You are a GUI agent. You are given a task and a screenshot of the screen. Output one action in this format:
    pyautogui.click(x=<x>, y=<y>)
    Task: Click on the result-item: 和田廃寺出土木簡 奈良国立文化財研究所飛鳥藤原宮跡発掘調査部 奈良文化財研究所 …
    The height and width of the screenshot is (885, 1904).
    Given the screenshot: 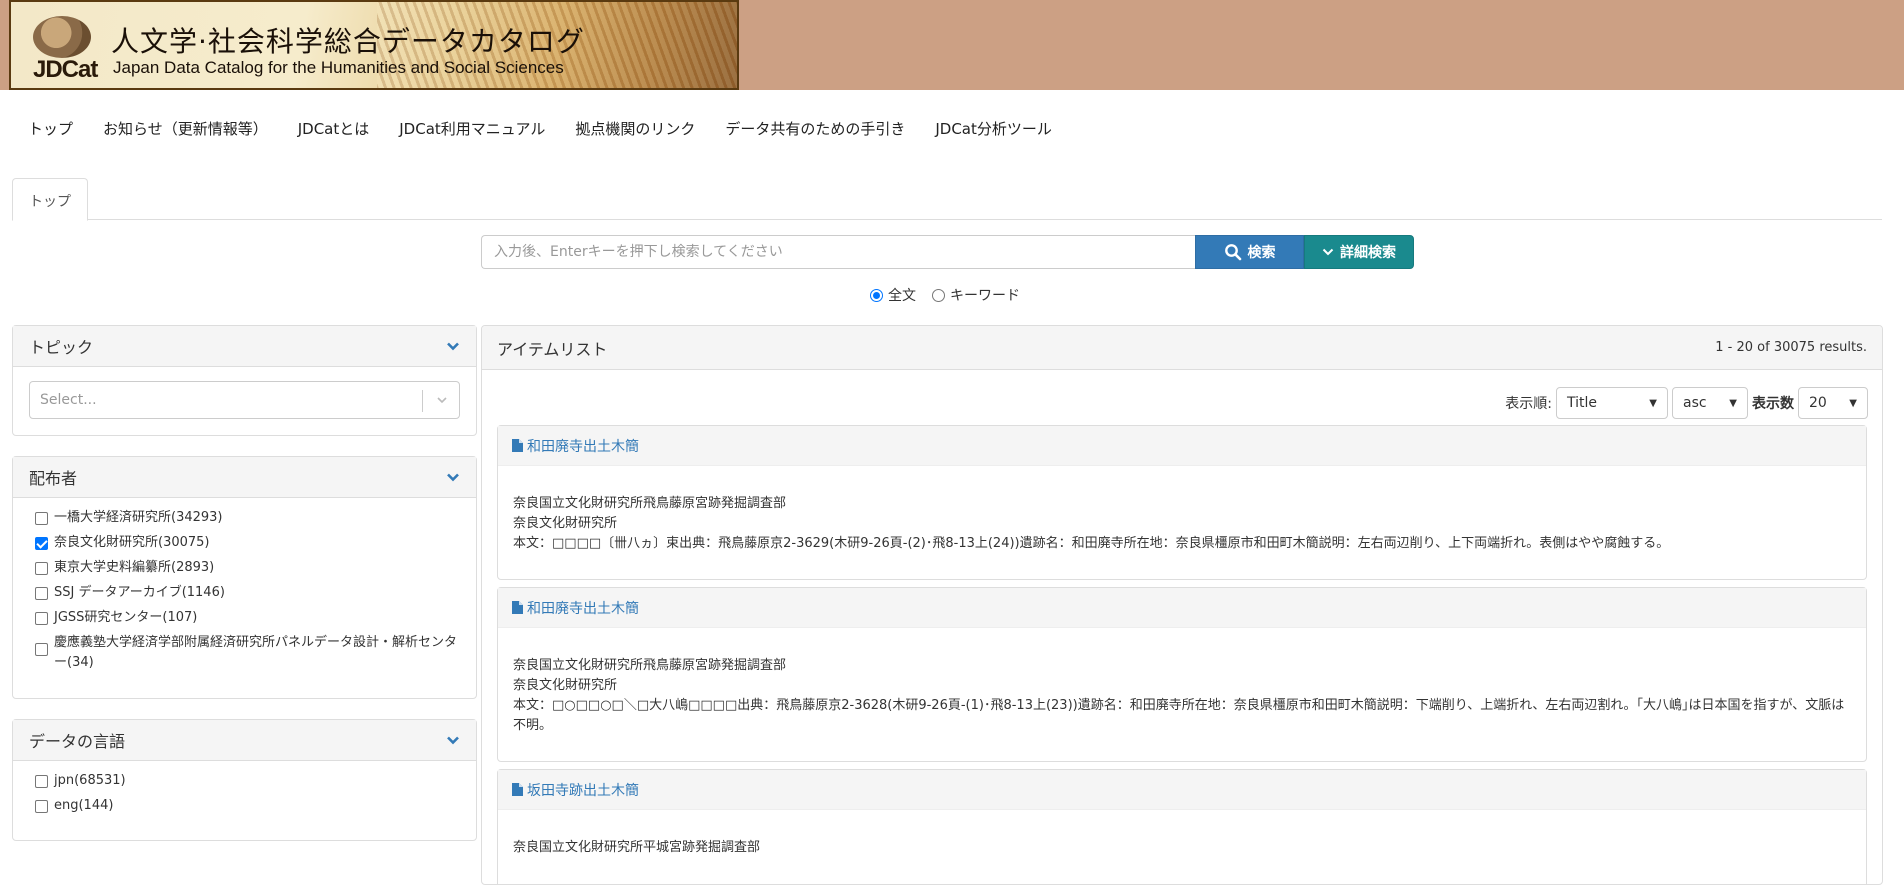 What is the action you would take?
    pyautogui.click(x=1182, y=502)
    